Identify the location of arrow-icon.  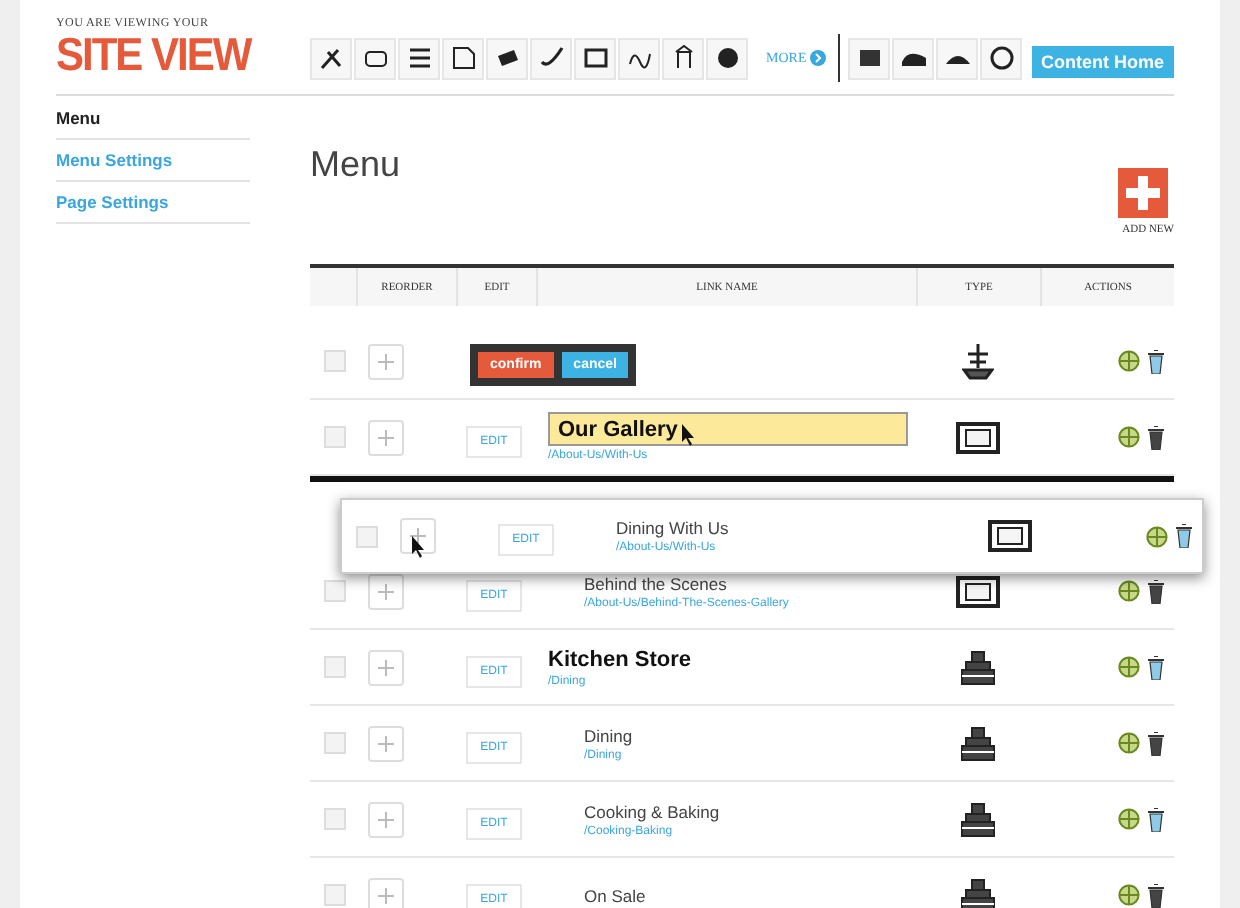
(818, 58).